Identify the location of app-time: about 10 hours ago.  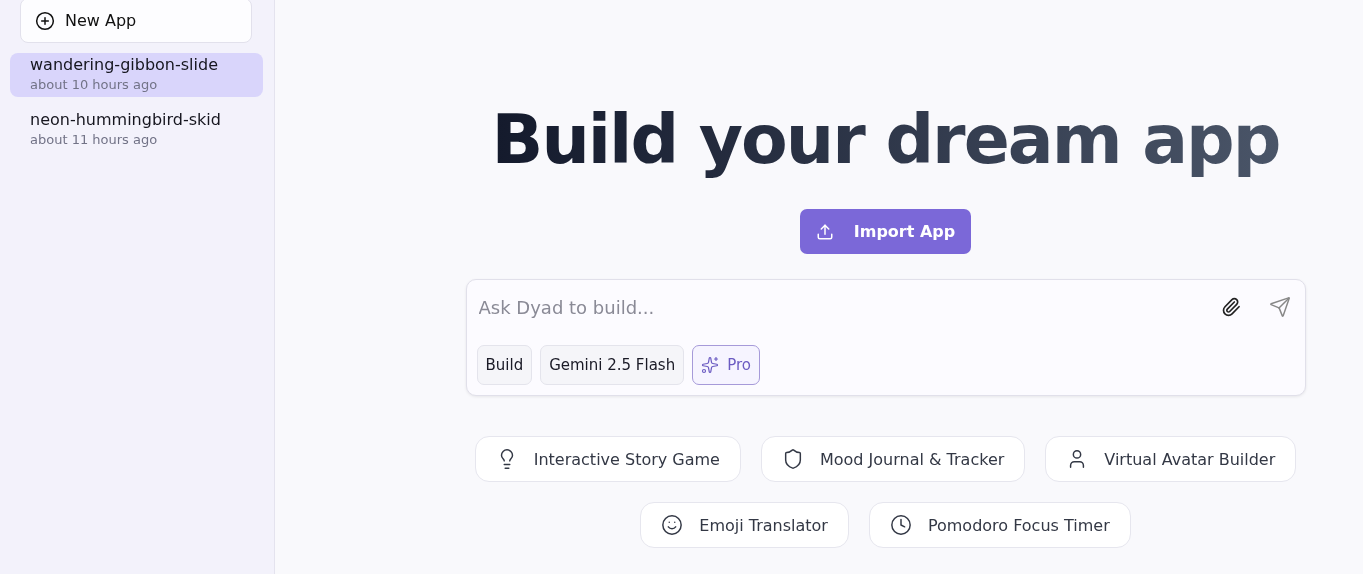
(94, 84).